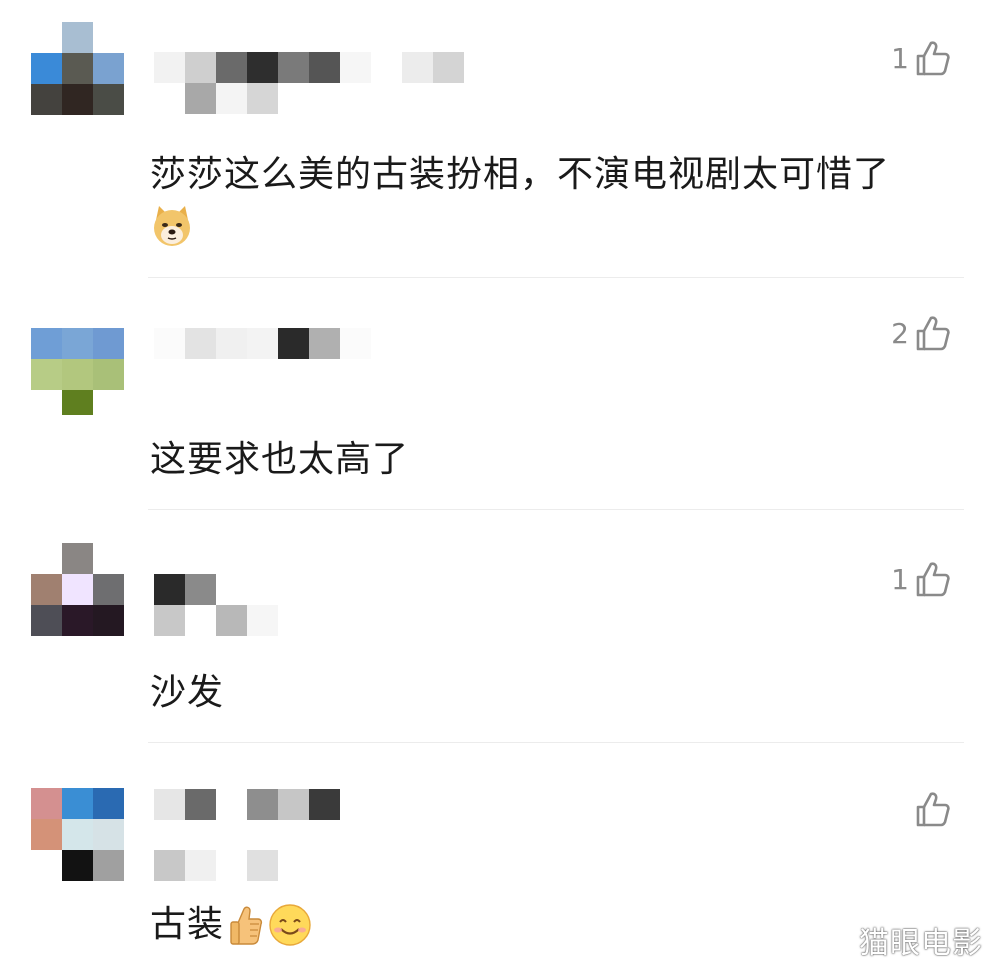 The height and width of the screenshot is (974, 999). What do you see at coordinates (520, 174) in the screenshot?
I see `comment-text: 莎莎这么美的古装扮相，不演电视剧太可惜了` at bounding box center [520, 174].